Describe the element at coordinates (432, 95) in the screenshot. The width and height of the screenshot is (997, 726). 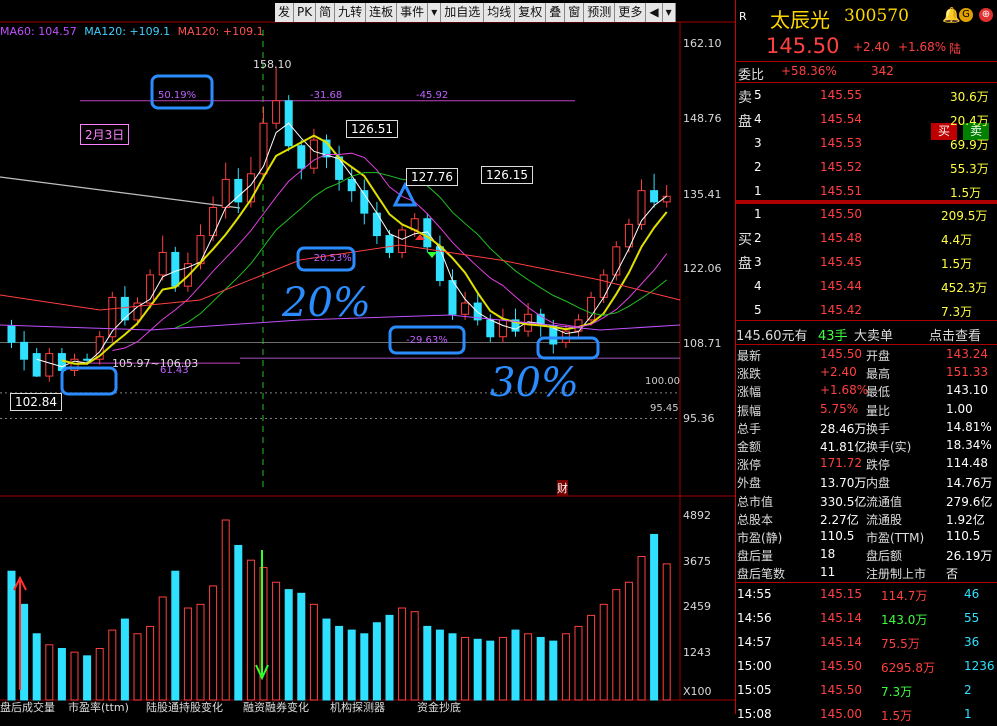
I see `pct-label: -45.92` at that location.